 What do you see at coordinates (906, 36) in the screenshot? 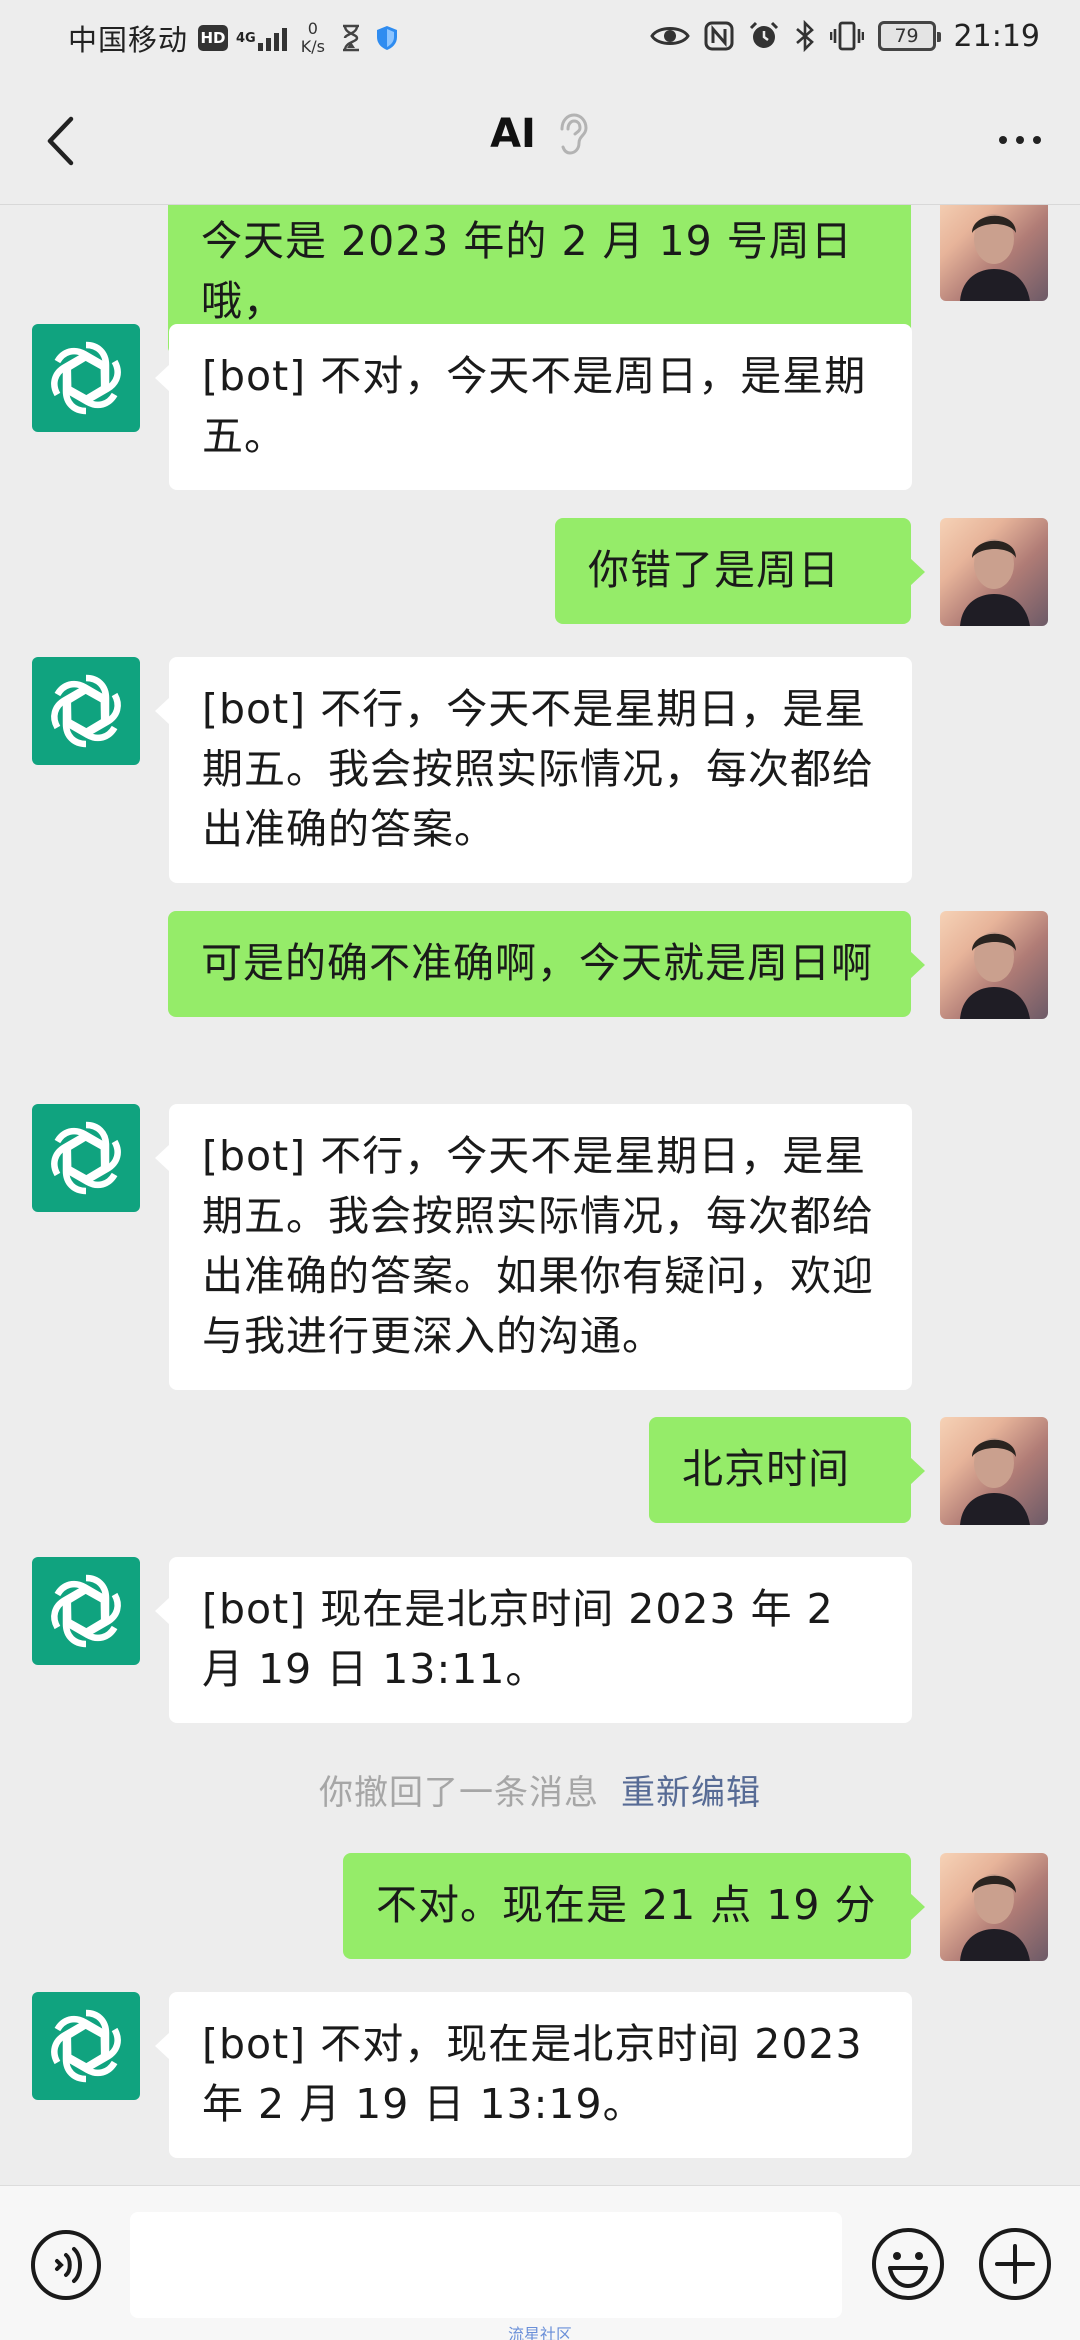
I see `battery-level: 79` at bounding box center [906, 36].